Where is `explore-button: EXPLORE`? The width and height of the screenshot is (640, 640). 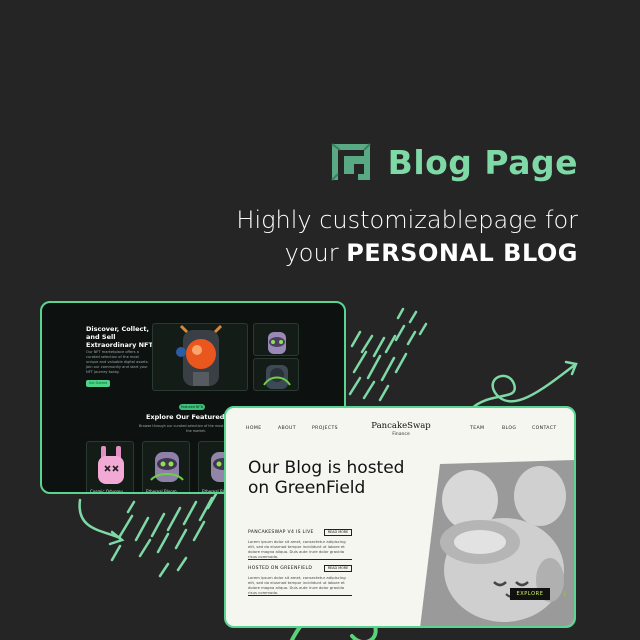
explore-button: EXPLORE is located at coordinates (530, 594).